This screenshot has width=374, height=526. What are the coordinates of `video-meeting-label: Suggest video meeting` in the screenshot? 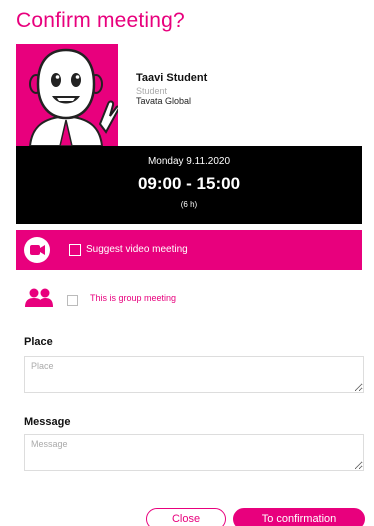 It's located at (137, 249).